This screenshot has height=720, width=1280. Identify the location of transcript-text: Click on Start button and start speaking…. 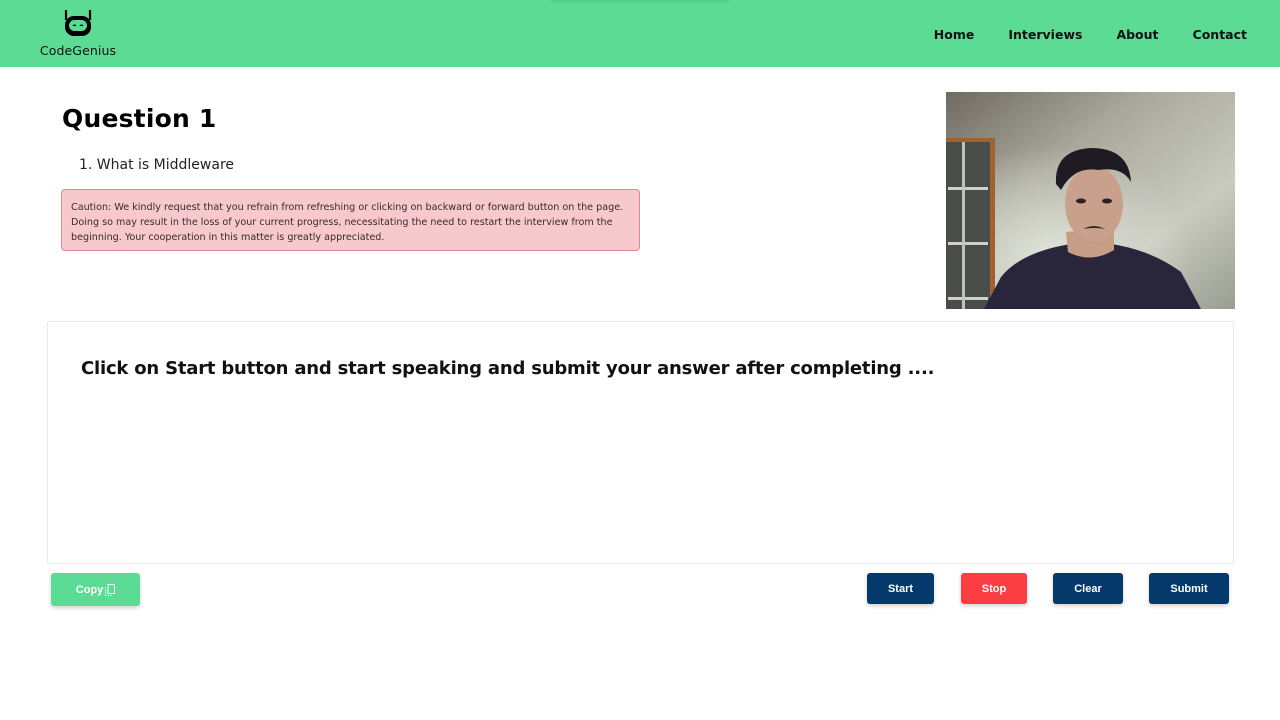
(508, 368).